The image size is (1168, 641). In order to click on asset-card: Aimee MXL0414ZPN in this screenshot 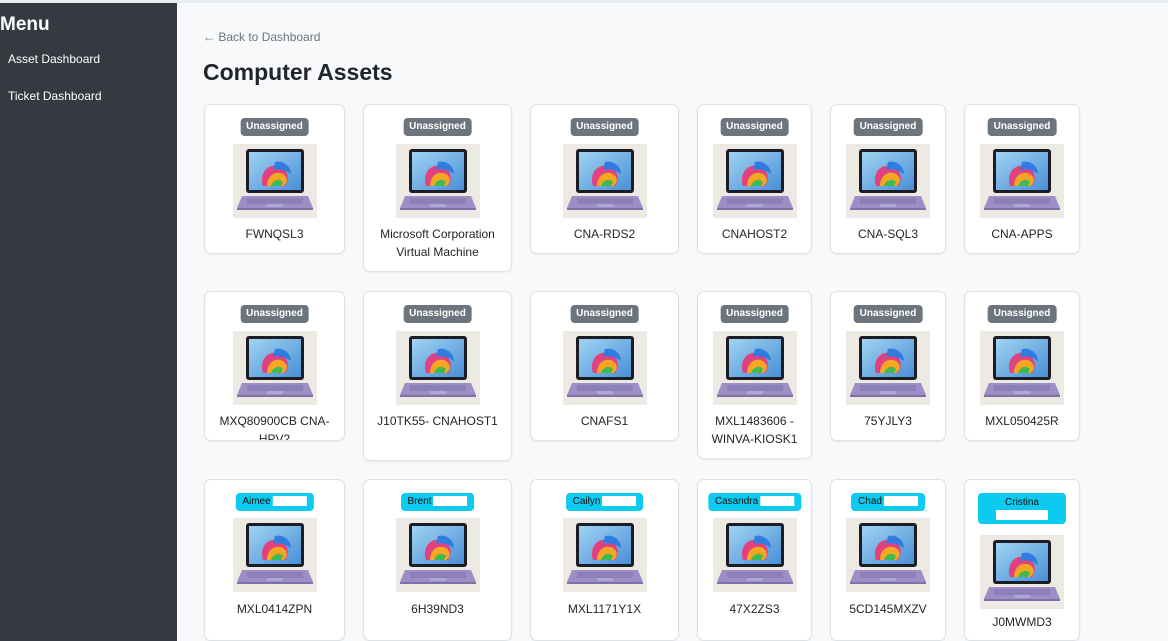, I will do `click(274, 560)`.